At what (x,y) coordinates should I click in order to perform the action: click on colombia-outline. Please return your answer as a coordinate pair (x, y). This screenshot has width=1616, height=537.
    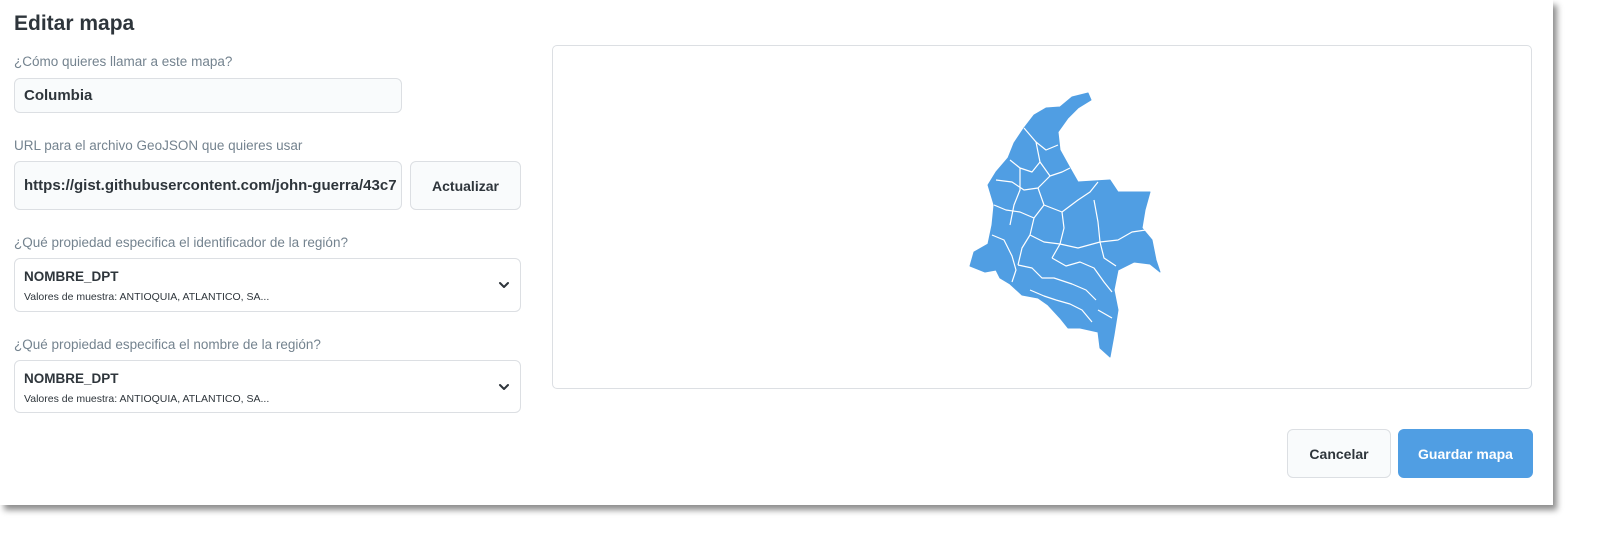
    Looking at the image, I should click on (1065, 225).